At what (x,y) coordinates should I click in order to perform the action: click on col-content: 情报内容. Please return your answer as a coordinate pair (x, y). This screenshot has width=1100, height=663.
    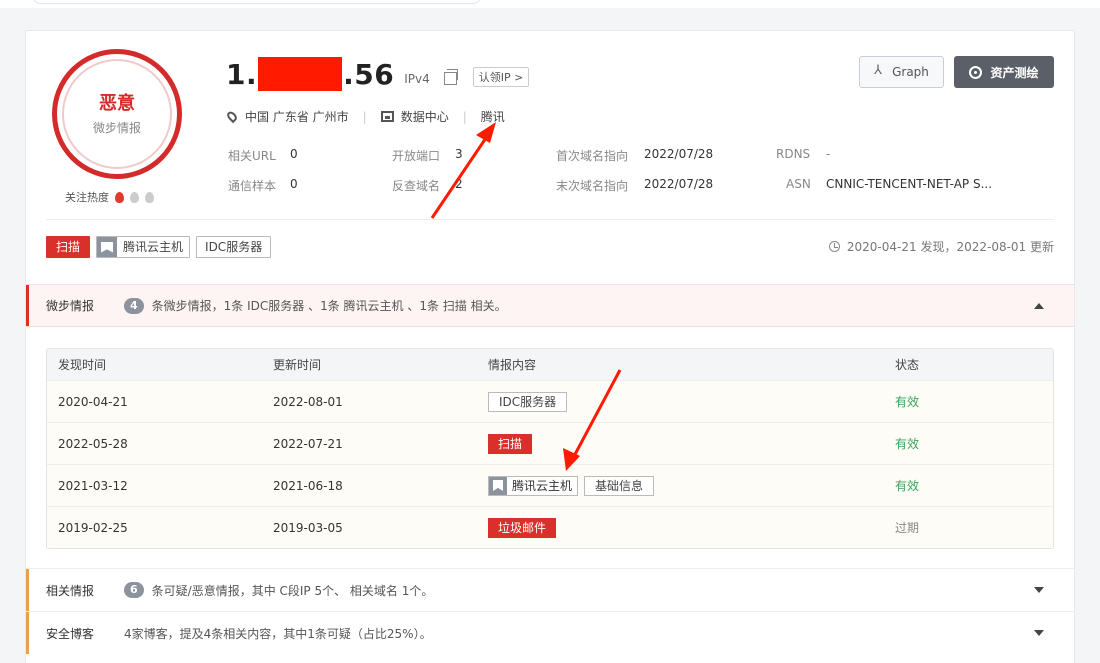
    Looking at the image, I should click on (512, 365).